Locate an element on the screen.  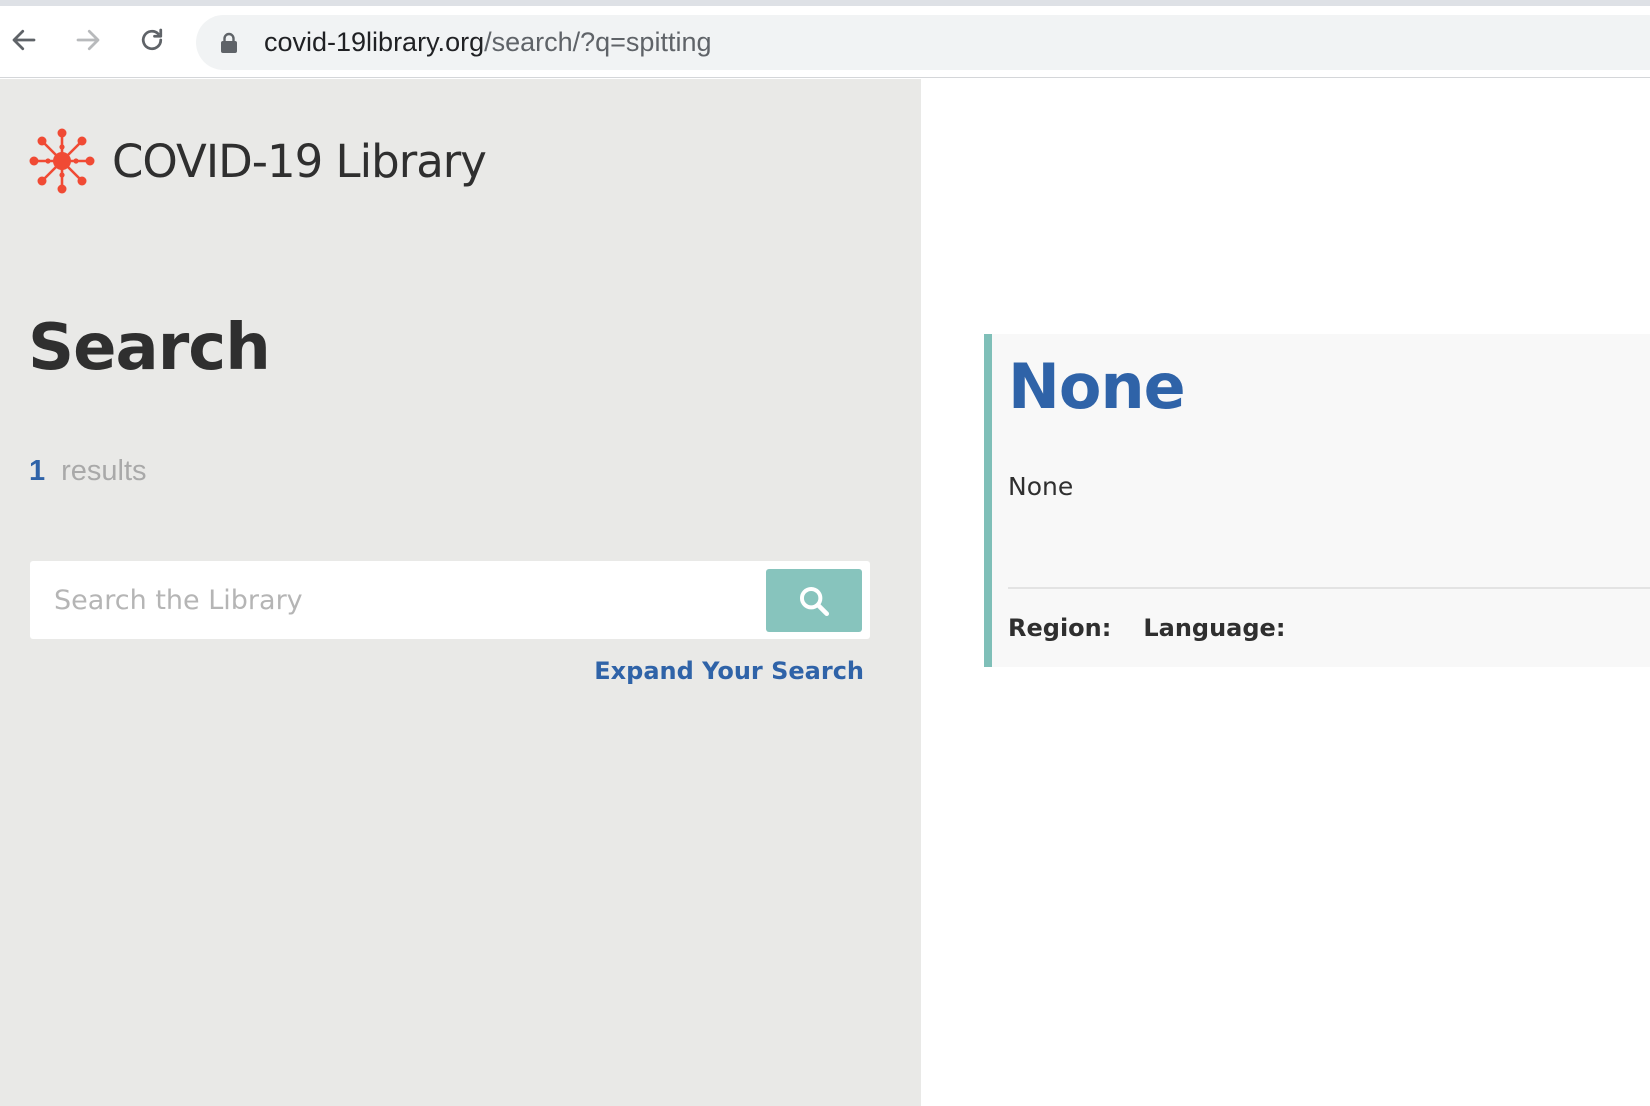
reload-button is located at coordinates (152, 40).